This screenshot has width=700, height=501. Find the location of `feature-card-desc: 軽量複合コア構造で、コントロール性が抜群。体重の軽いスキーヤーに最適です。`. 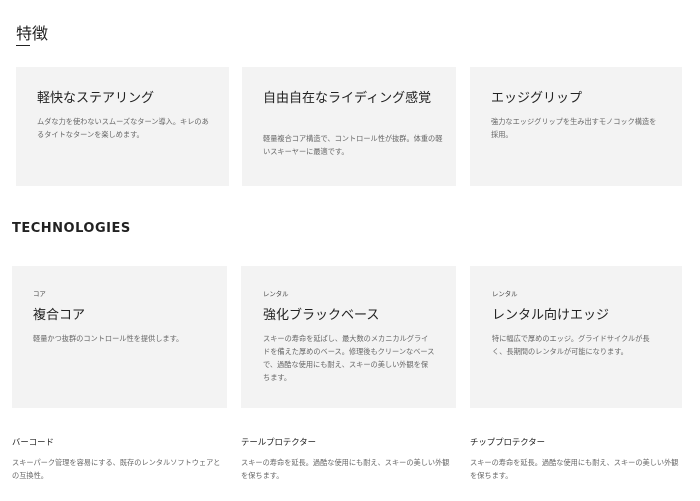

feature-card-desc: 軽量複合コア構造で、コントロール性が抜群。体重の軽いスキーヤーに最適です。 is located at coordinates (353, 145).